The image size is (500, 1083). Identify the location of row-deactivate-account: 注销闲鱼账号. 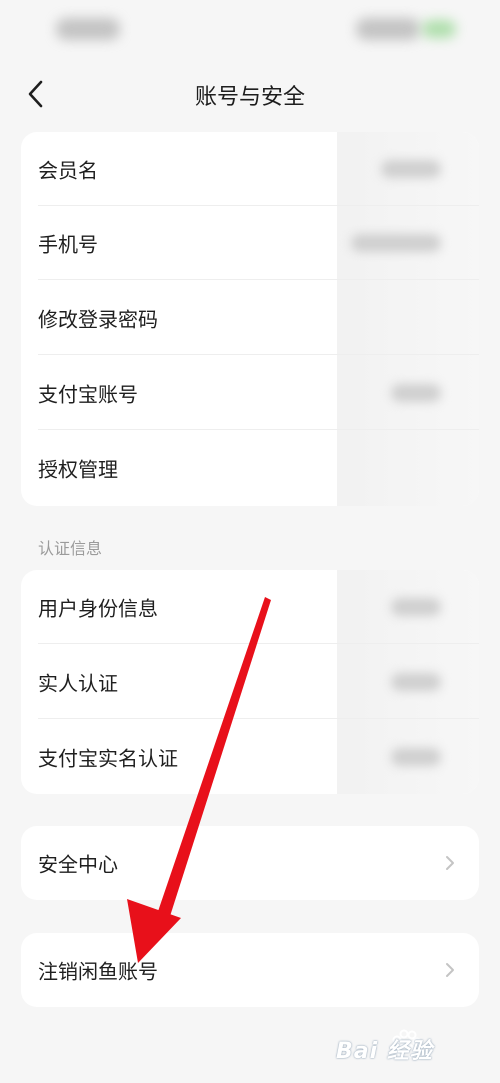
(250, 970).